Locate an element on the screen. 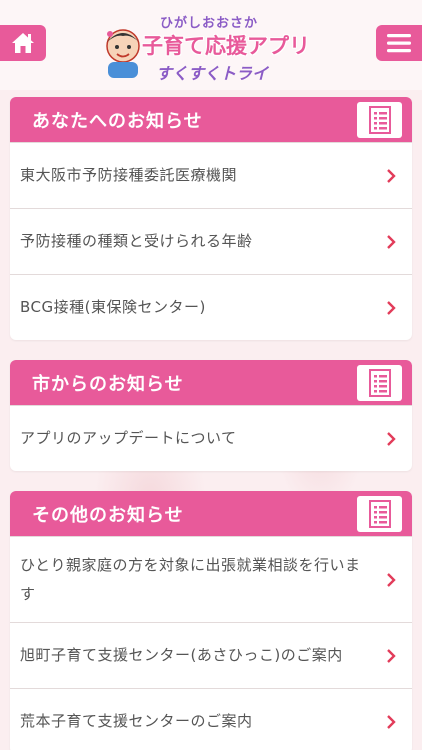 Image resolution: width=422 pixels, height=750 pixels. list-item: アプリのアップデートについて is located at coordinates (211, 438).